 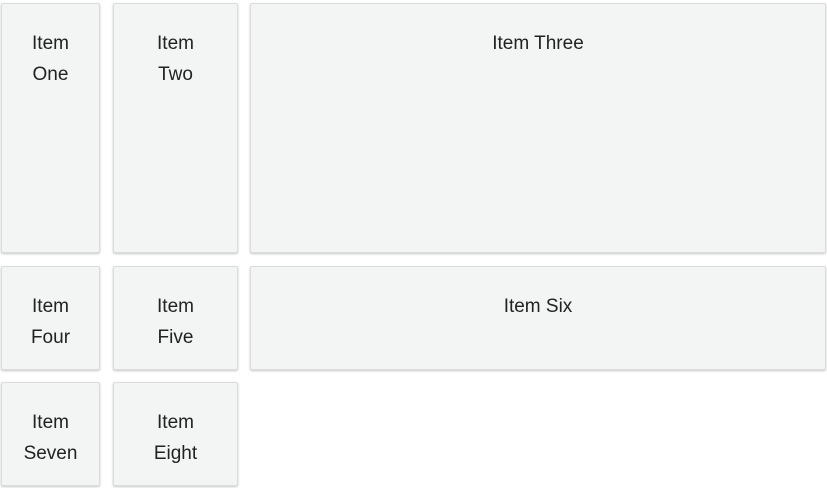 I want to click on grid-item-label: Item Four, so click(x=50, y=322).